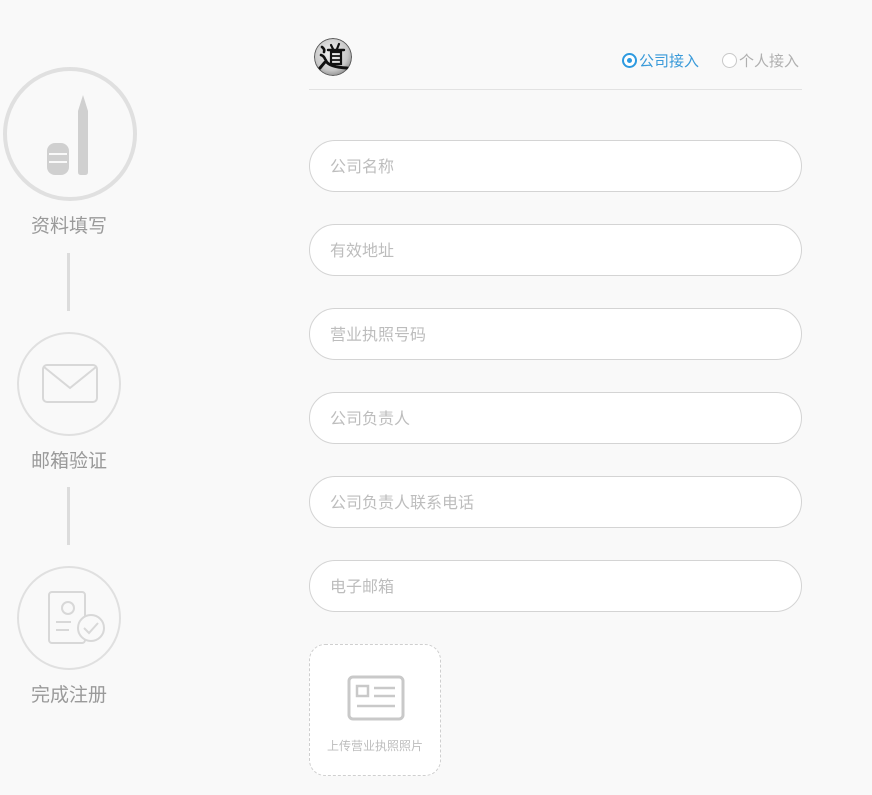 This screenshot has width=872, height=795. I want to click on personal-access-radio: 个人接入, so click(761, 60).